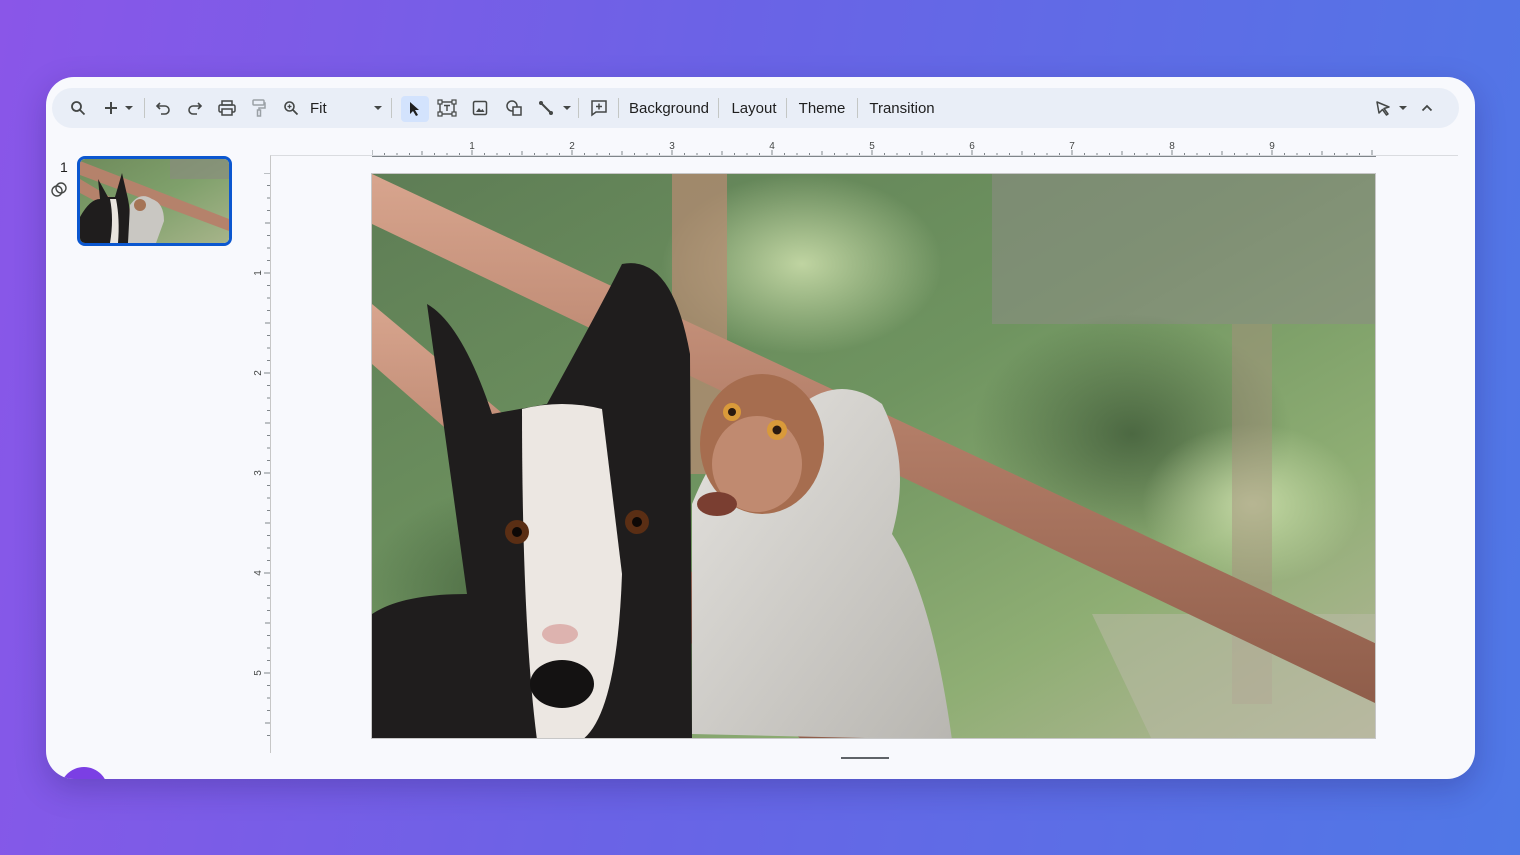 Image resolution: width=1520 pixels, height=855 pixels. What do you see at coordinates (227, 108) in the screenshot?
I see `print-icon` at bounding box center [227, 108].